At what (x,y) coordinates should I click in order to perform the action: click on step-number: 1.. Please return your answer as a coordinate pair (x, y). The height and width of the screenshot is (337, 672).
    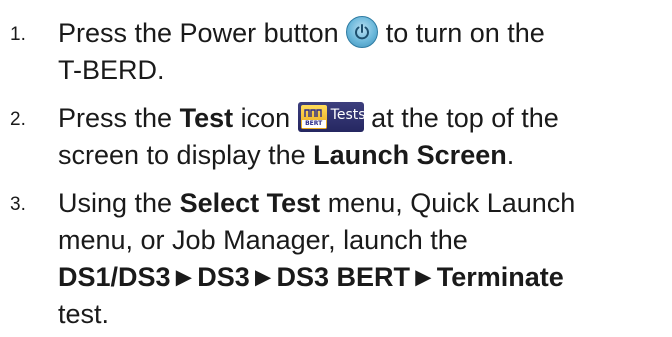
    Looking at the image, I should click on (18, 34).